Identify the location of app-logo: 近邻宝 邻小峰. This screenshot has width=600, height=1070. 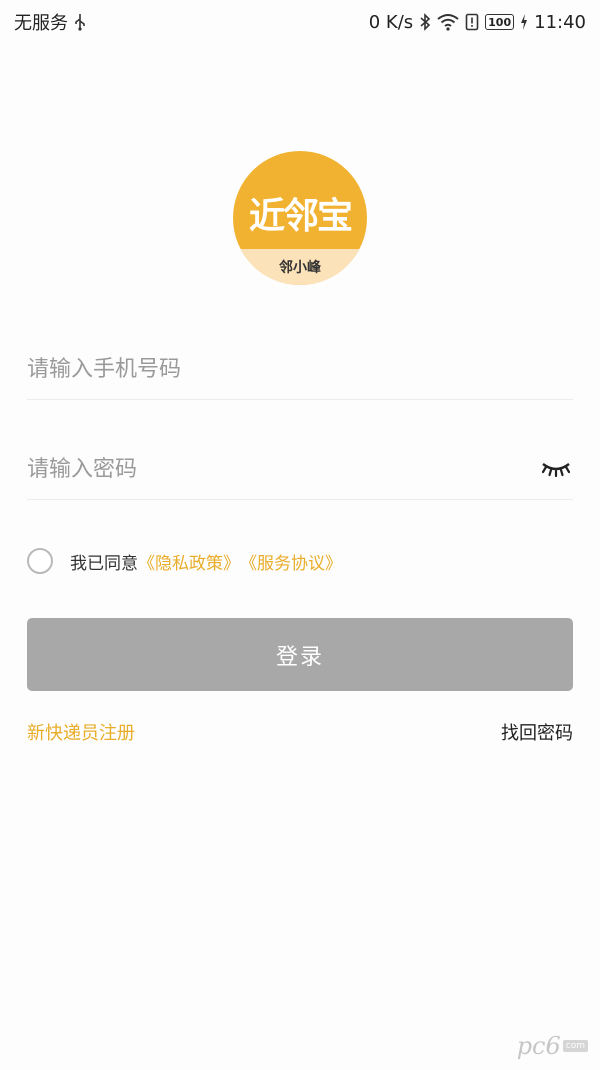
(300, 218).